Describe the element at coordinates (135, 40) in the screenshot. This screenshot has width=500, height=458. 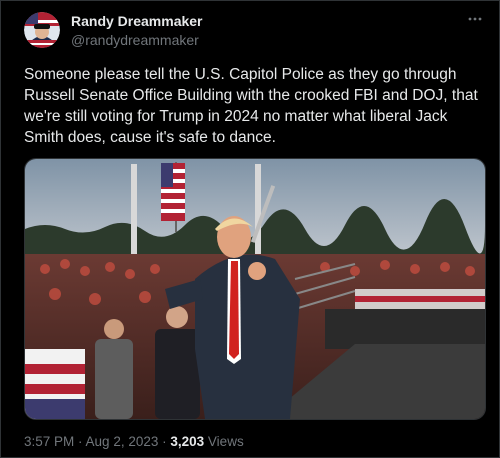
I see `author-handle: @randydreammaker` at that location.